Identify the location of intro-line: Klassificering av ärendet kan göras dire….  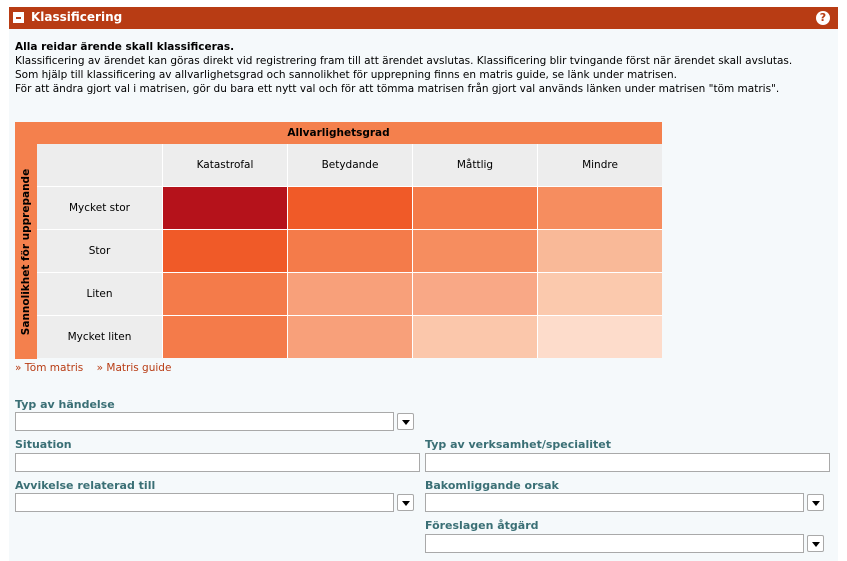
(404, 61).